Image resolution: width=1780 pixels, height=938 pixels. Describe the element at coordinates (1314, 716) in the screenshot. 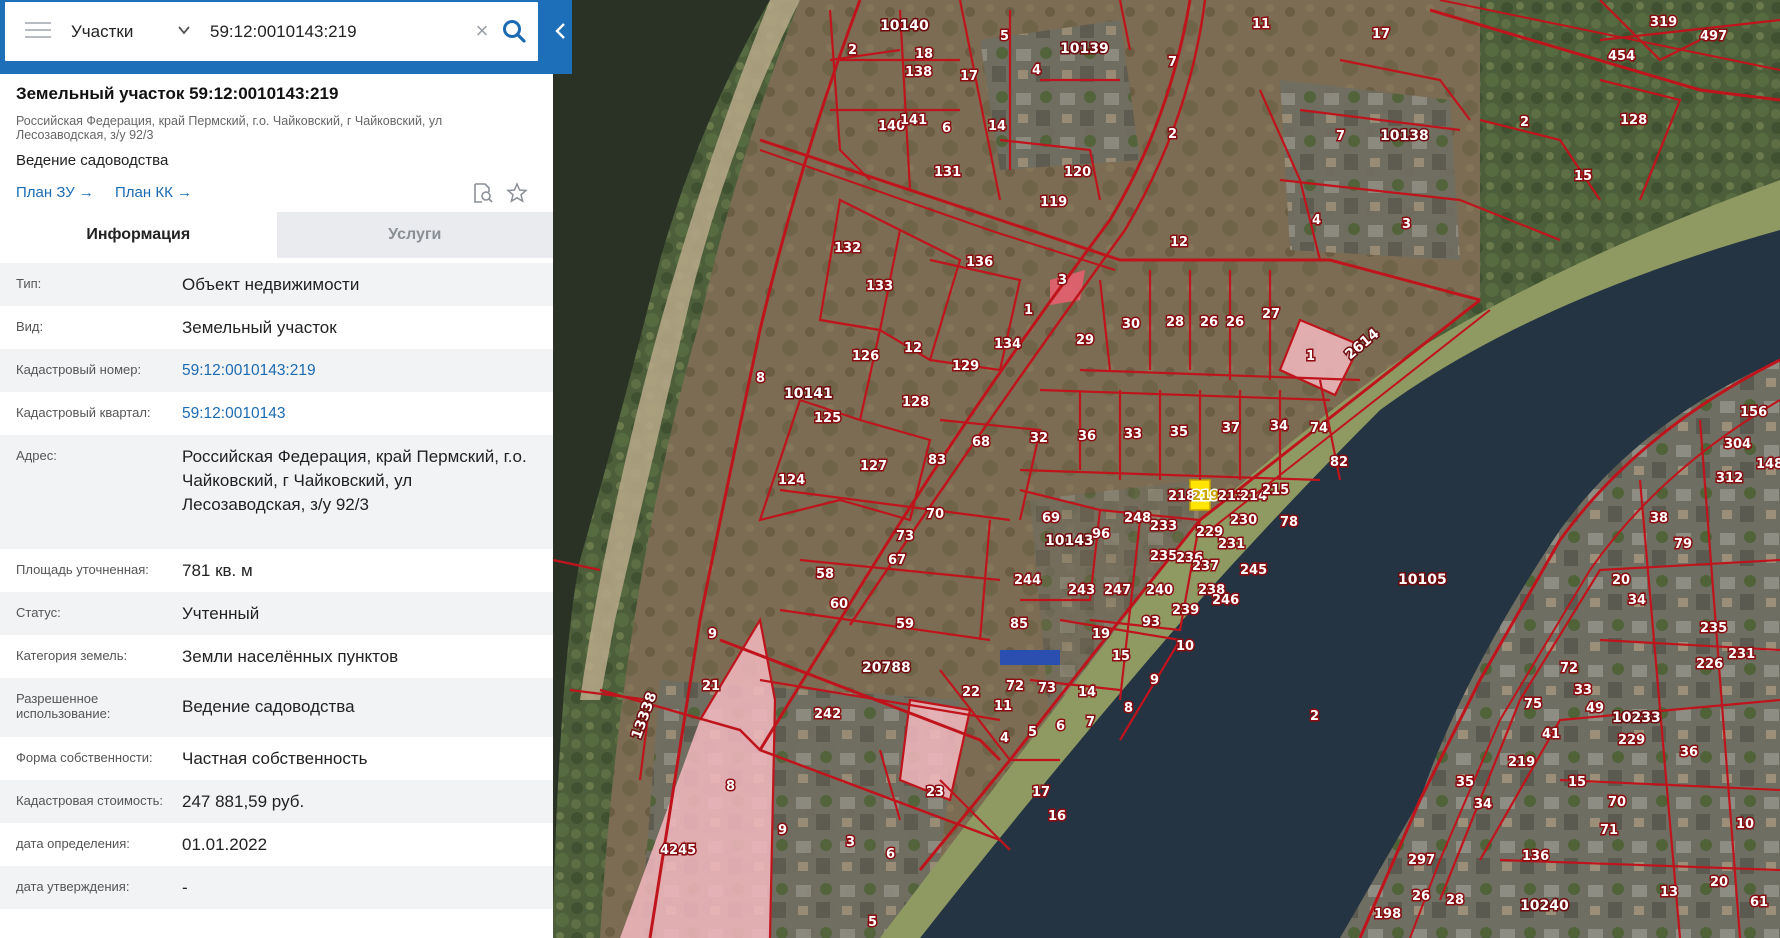

I see `plot-number-label: 2` at that location.